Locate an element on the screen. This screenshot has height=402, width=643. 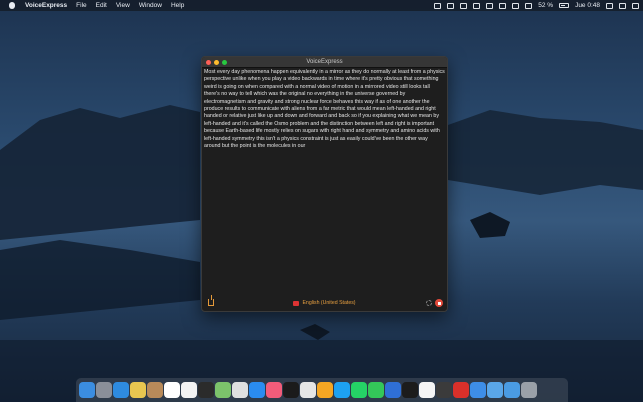
volume-icon is located at coordinates (503, 5).